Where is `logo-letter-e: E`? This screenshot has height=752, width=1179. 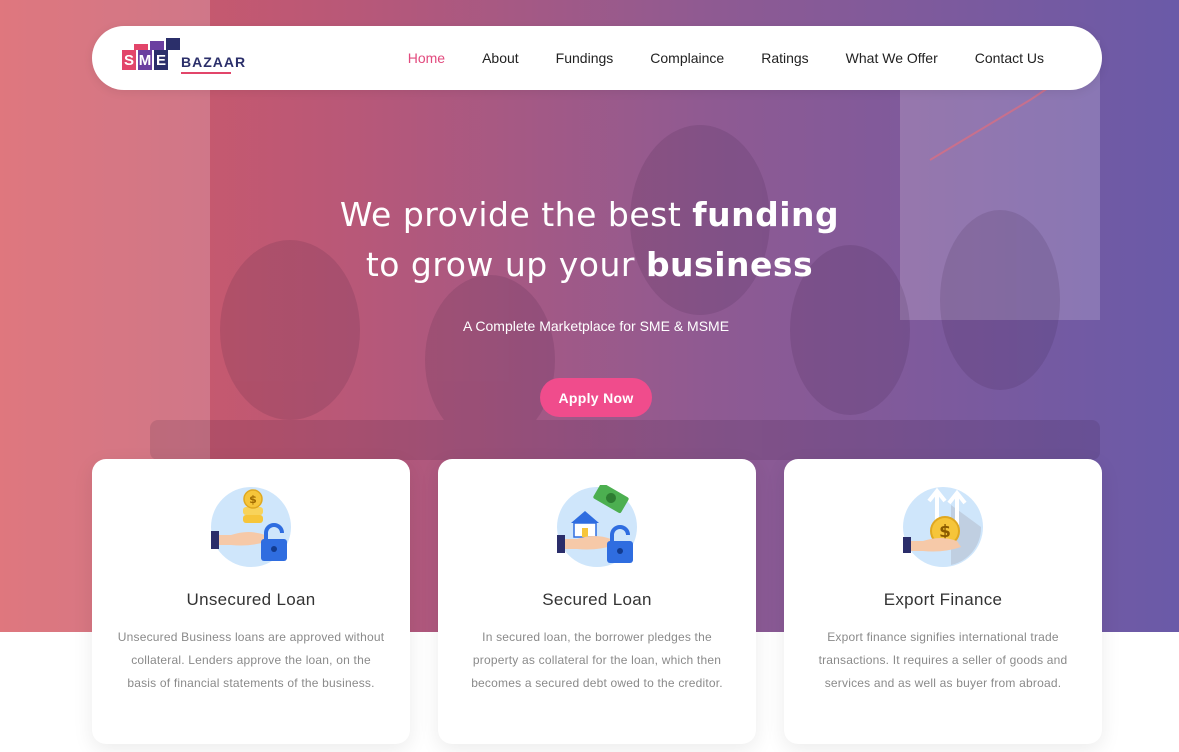 logo-letter-e: E is located at coordinates (161, 60).